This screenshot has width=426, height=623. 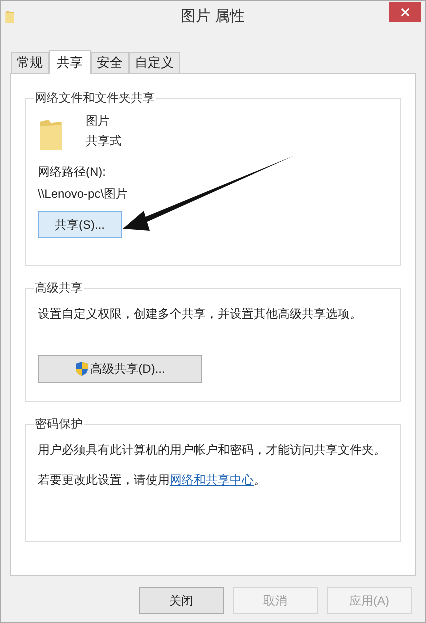 What do you see at coordinates (59, 288) in the screenshot?
I see `group-title: 高级共享` at bounding box center [59, 288].